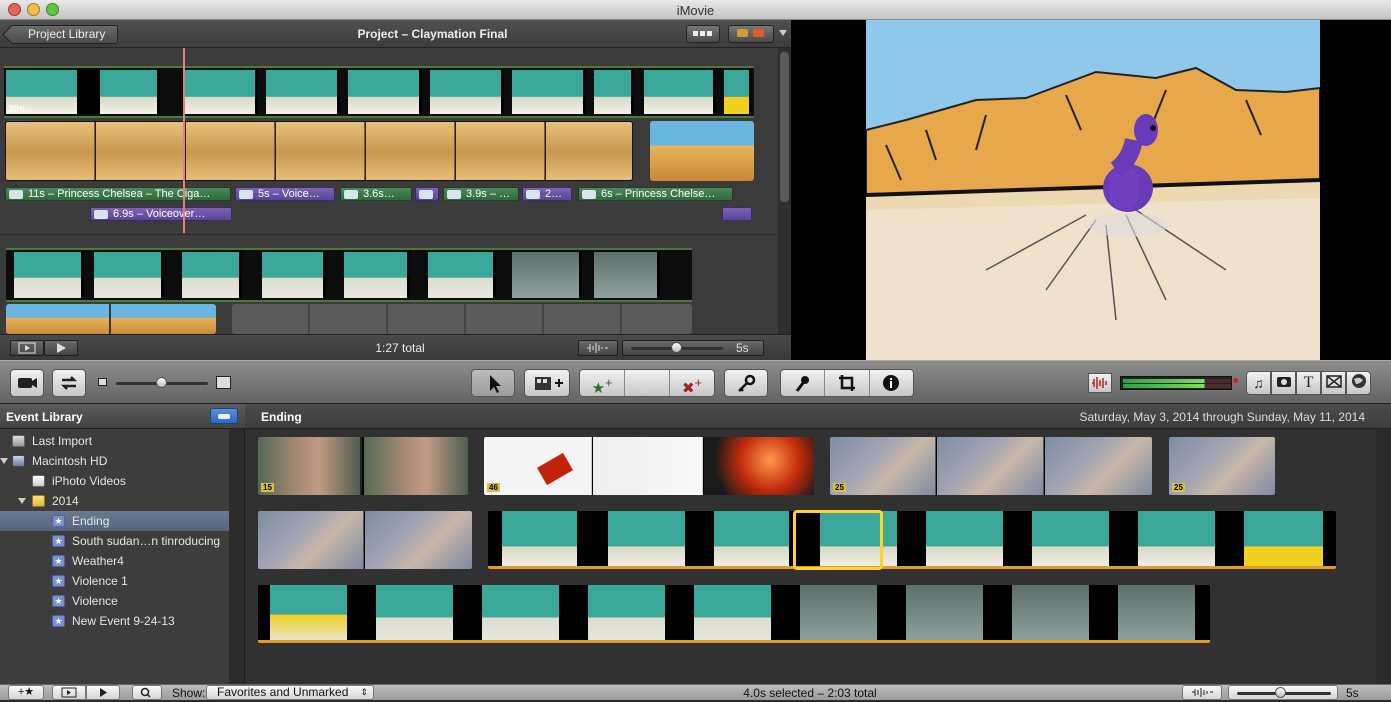 This screenshot has height=702, width=1391. I want to click on library-item-violence-1: ★ Violence 1, so click(114, 581).